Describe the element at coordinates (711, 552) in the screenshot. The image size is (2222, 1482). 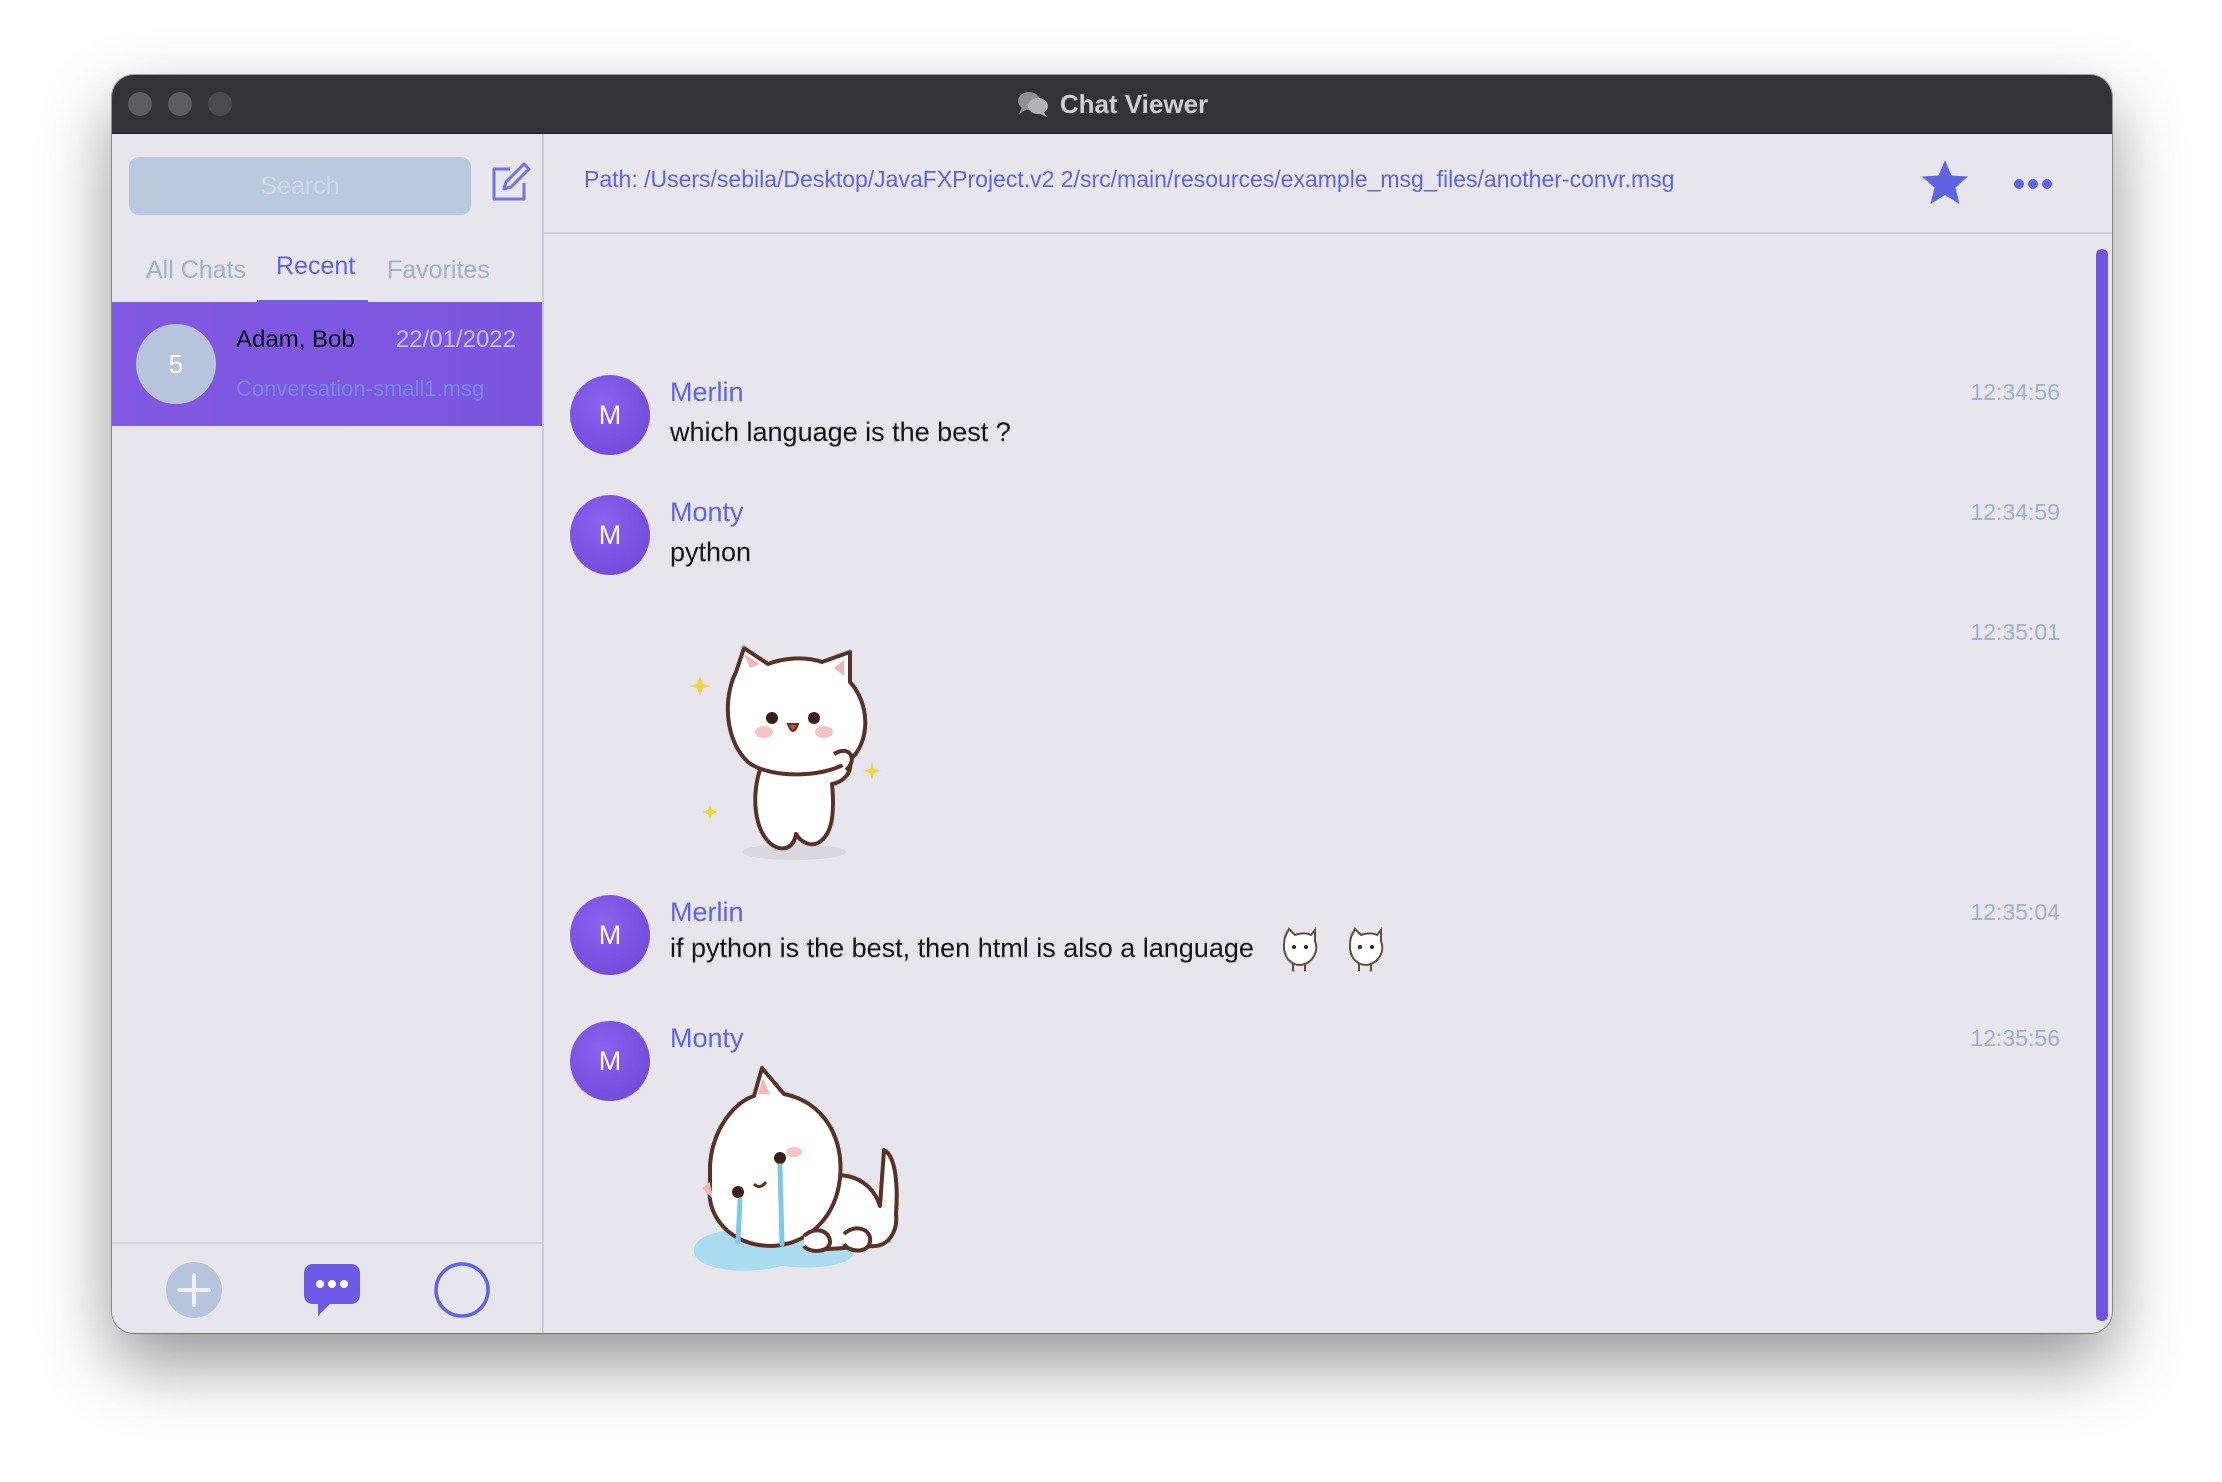
I see `message-text: python` at that location.